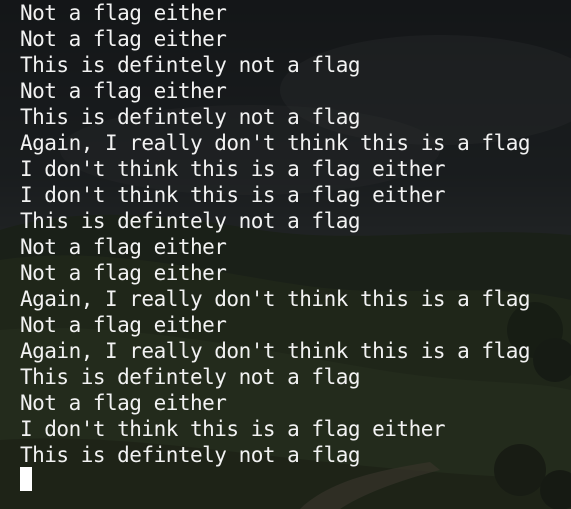 This screenshot has width=571, height=509. What do you see at coordinates (26, 479) in the screenshot?
I see `terminal-cursor` at bounding box center [26, 479].